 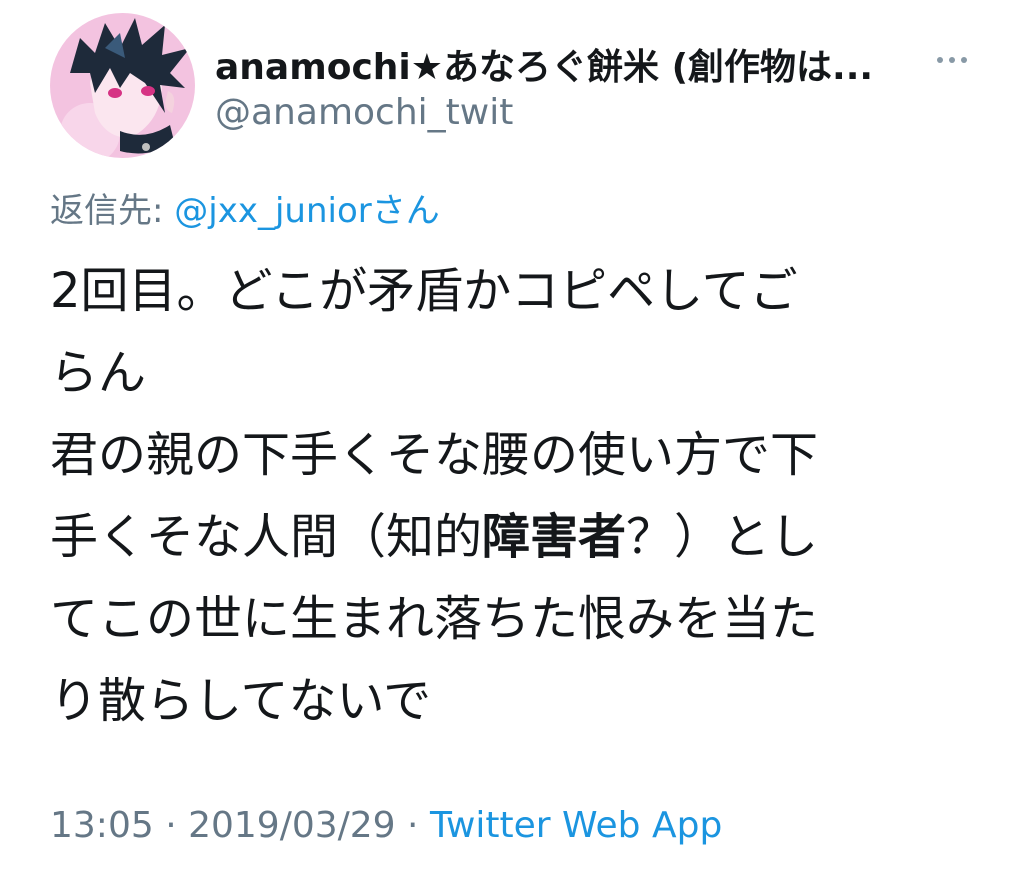 I want to click on tweet-line: らん, so click(x=98, y=373).